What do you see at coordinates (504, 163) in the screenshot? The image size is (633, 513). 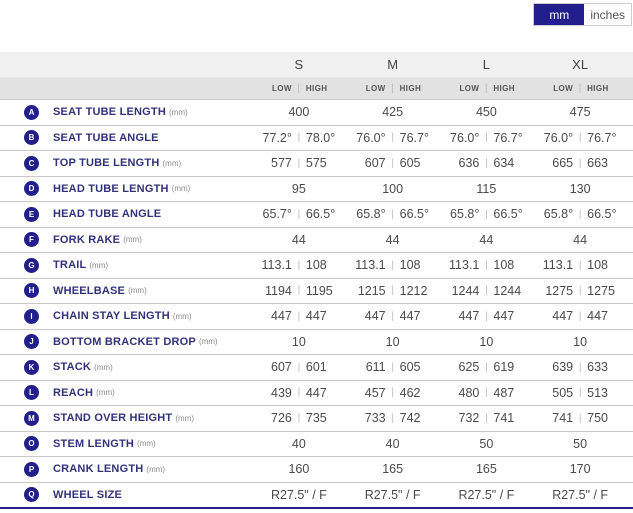 I see `high-value: 634` at bounding box center [504, 163].